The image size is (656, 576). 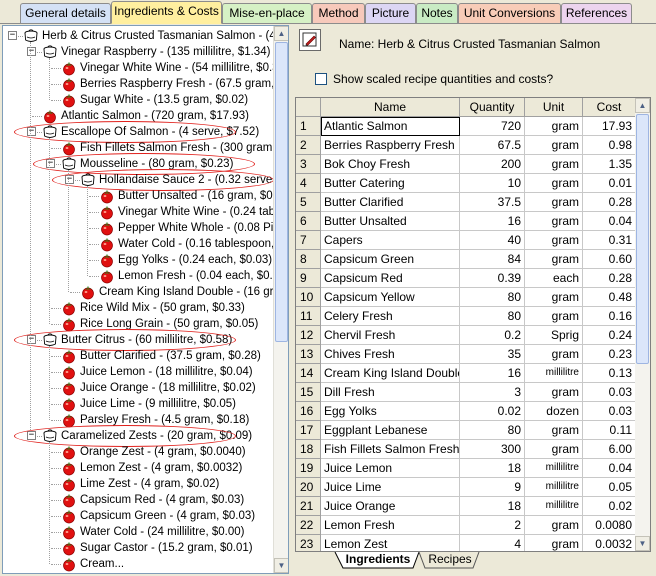 I want to click on name-cell: Butter Unsalted, so click(x=390, y=221).